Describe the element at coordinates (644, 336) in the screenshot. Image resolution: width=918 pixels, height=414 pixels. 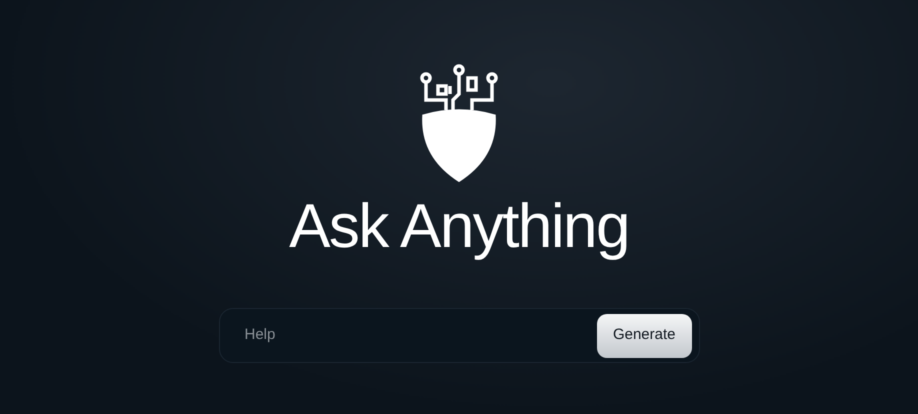
I see `generate-button: Generate` at that location.